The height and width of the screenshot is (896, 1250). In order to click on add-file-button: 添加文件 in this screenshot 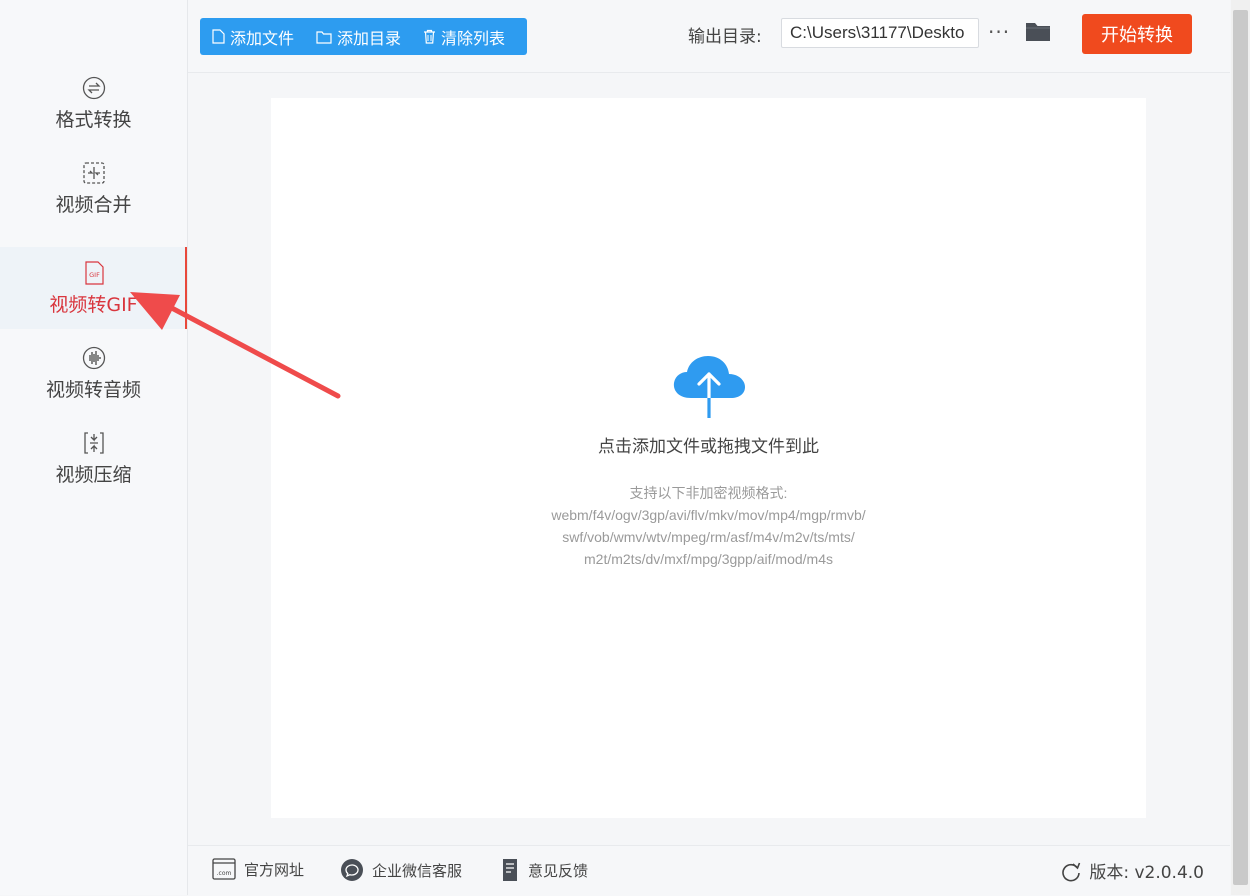, I will do `click(252, 36)`.